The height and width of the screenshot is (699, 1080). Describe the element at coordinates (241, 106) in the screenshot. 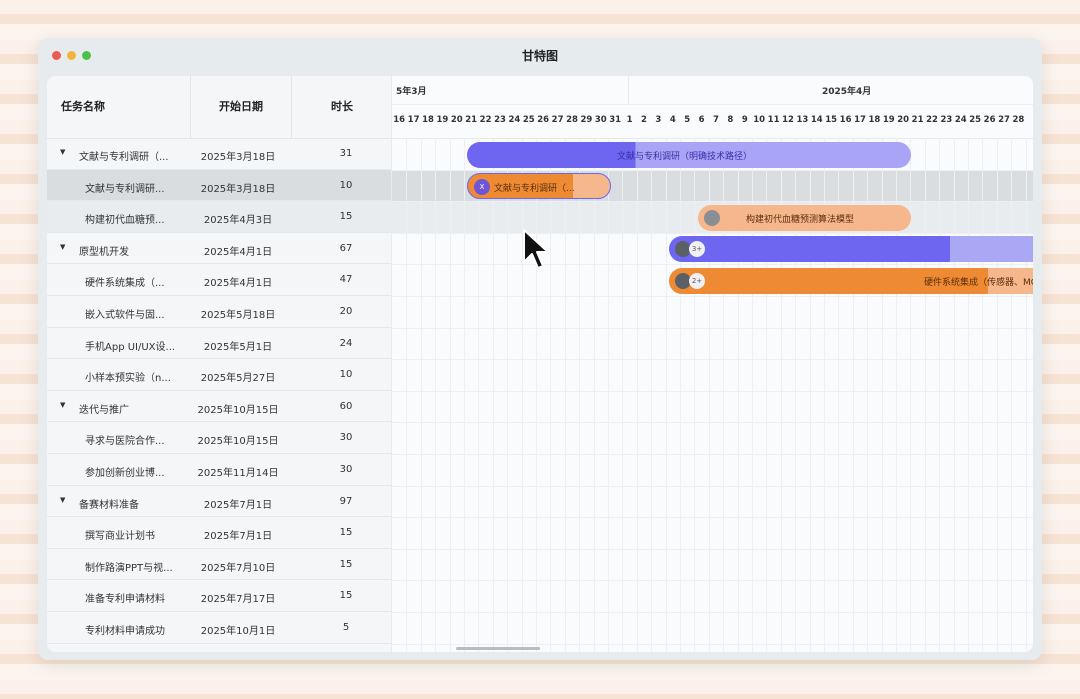

I see `header-start-date: 开始日期` at that location.